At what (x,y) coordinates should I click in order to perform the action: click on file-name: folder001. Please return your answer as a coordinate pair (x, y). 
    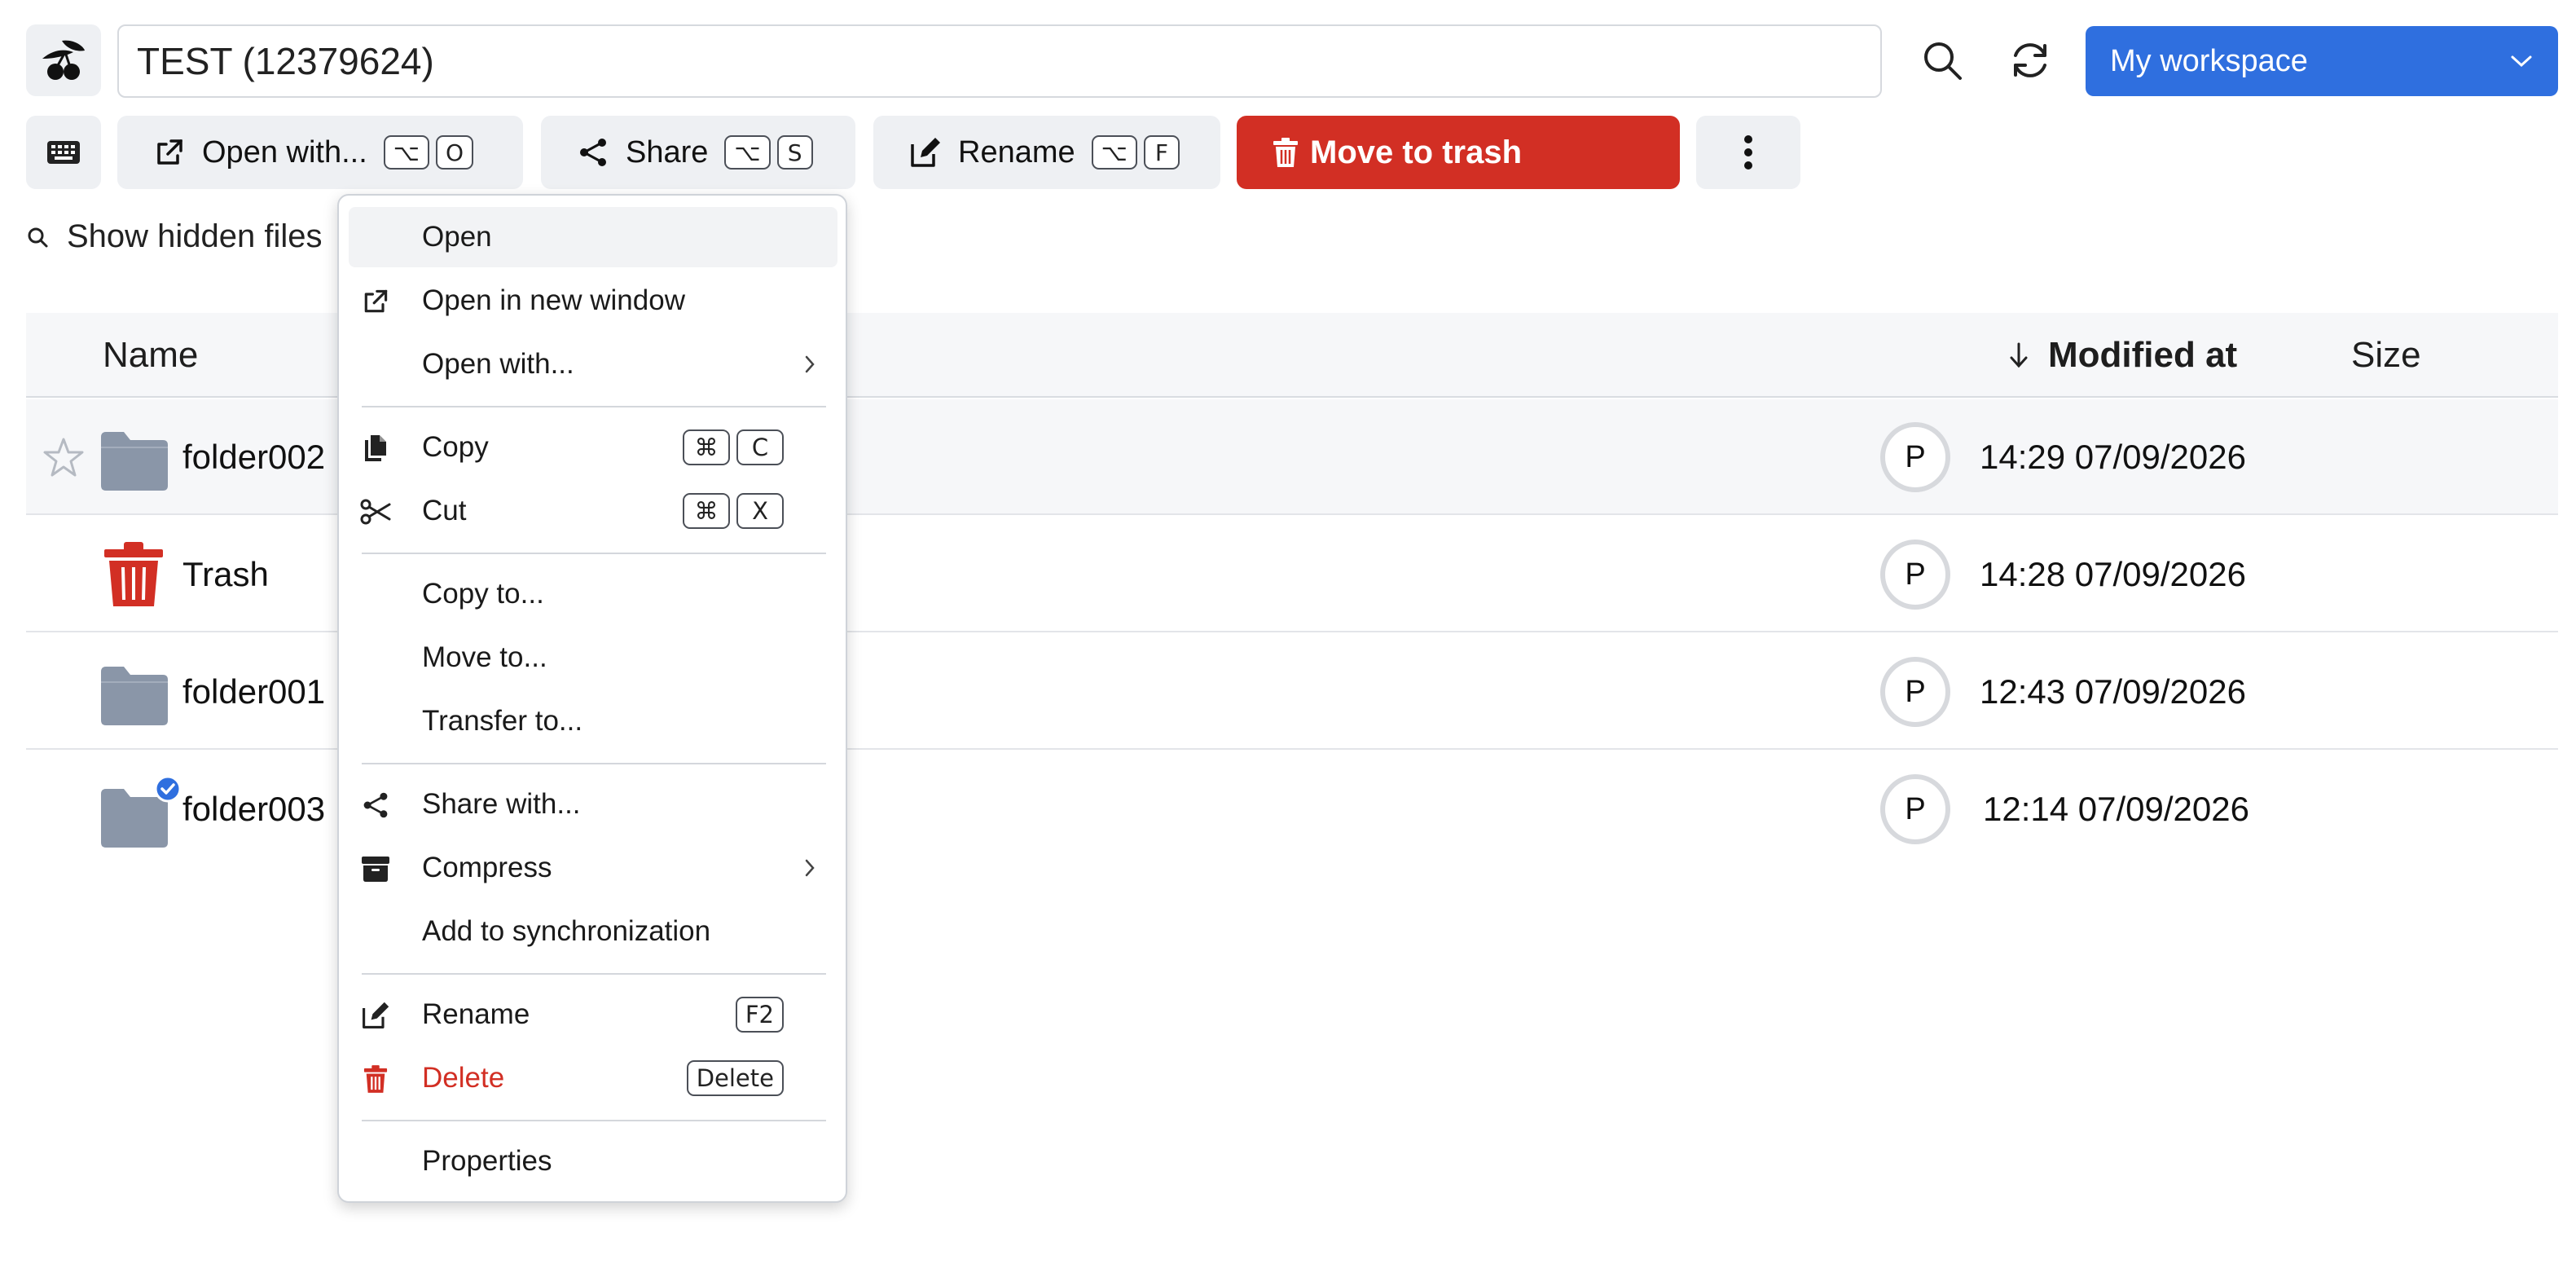
    Looking at the image, I should click on (253, 692).